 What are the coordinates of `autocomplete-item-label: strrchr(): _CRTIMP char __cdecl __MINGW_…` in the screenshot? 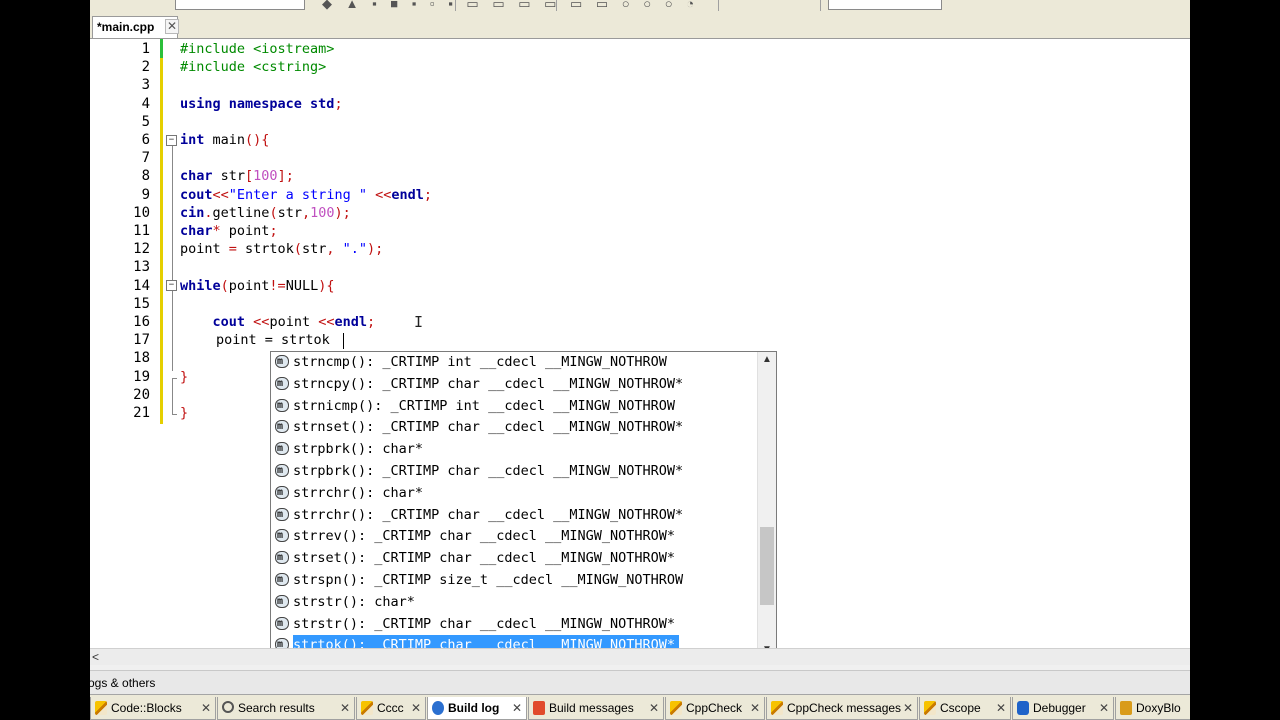 It's located at (488, 514).